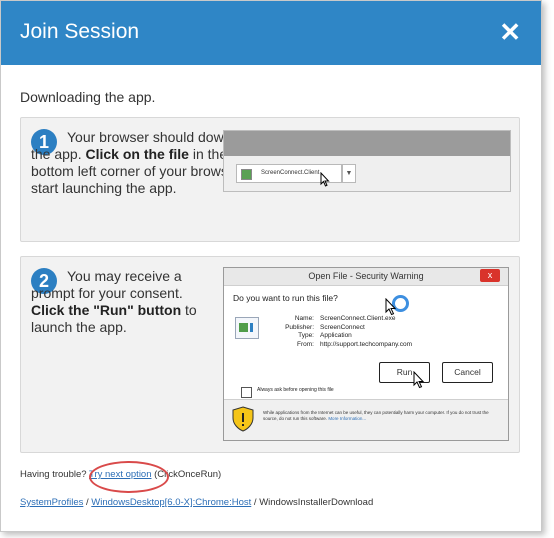  Describe the element at coordinates (366, 277) in the screenshot. I see `warning-title: Open File - Security Warning` at that location.